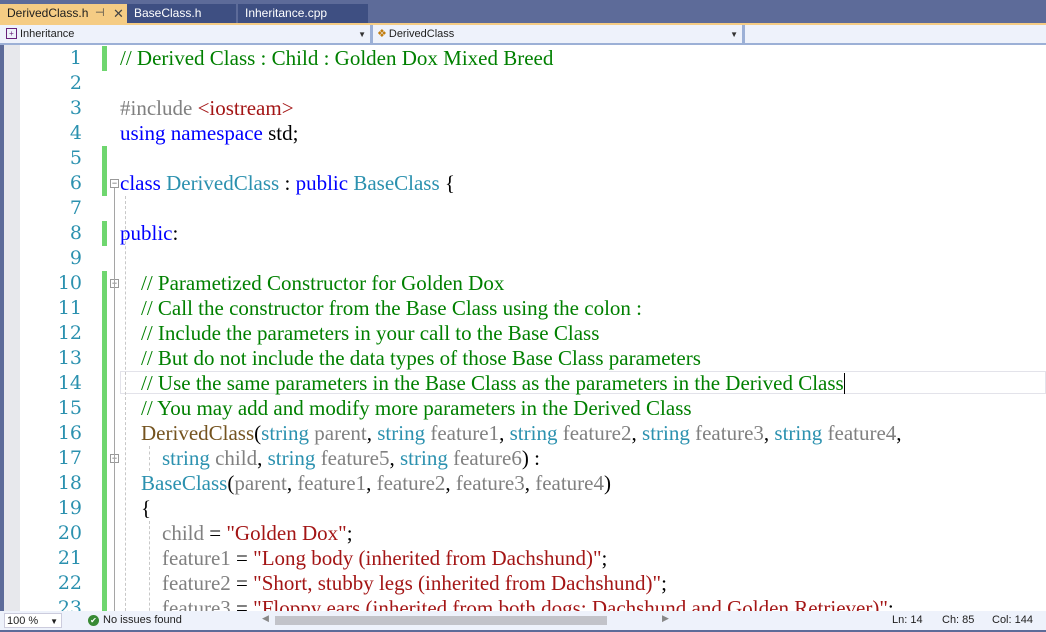 Image resolution: width=1046 pixels, height=632 pixels. Describe the element at coordinates (75, 233) in the screenshot. I see `line-number: 8` at that location.